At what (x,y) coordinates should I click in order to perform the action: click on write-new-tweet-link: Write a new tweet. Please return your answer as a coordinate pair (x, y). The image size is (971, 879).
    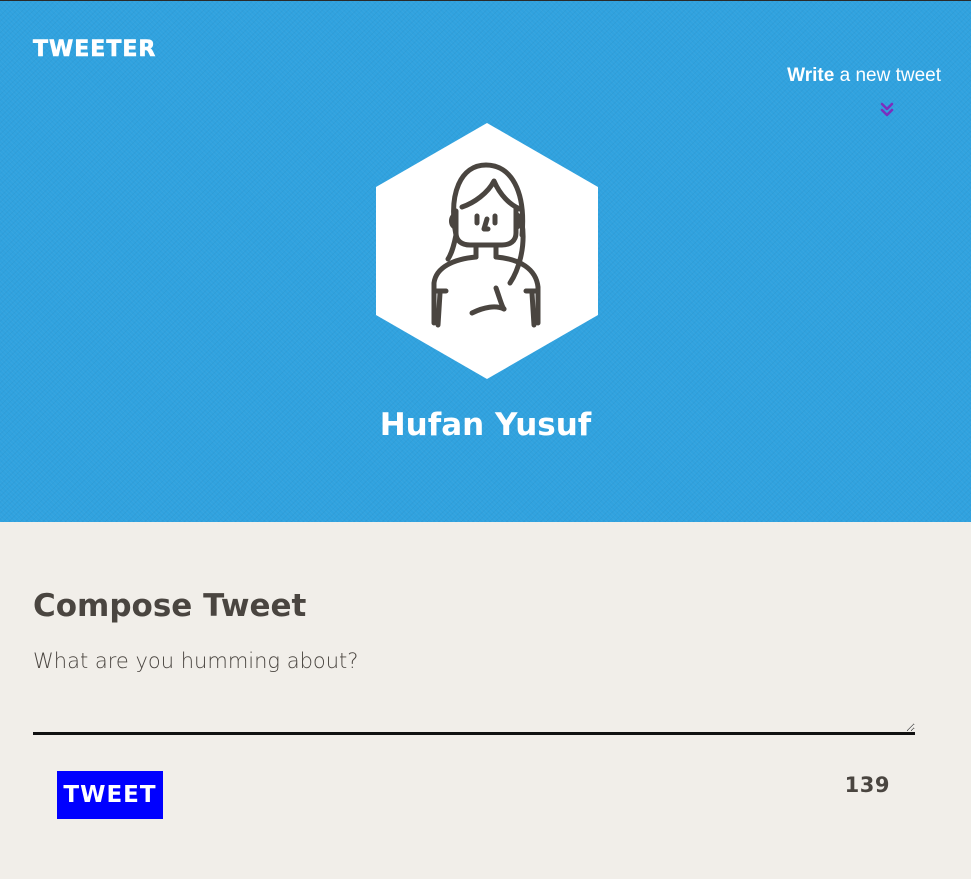
    Looking at the image, I should click on (864, 76).